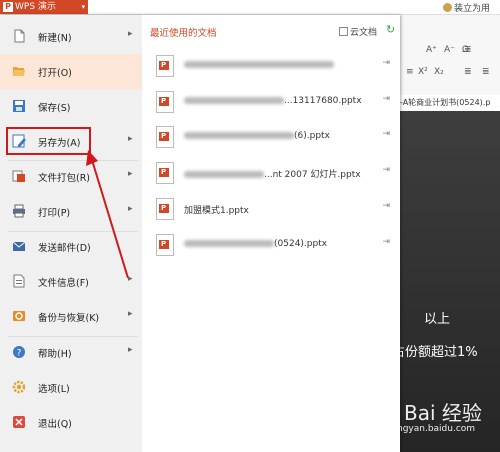 The width and height of the screenshot is (500, 452). I want to click on paw-icon, so click(388, 410).